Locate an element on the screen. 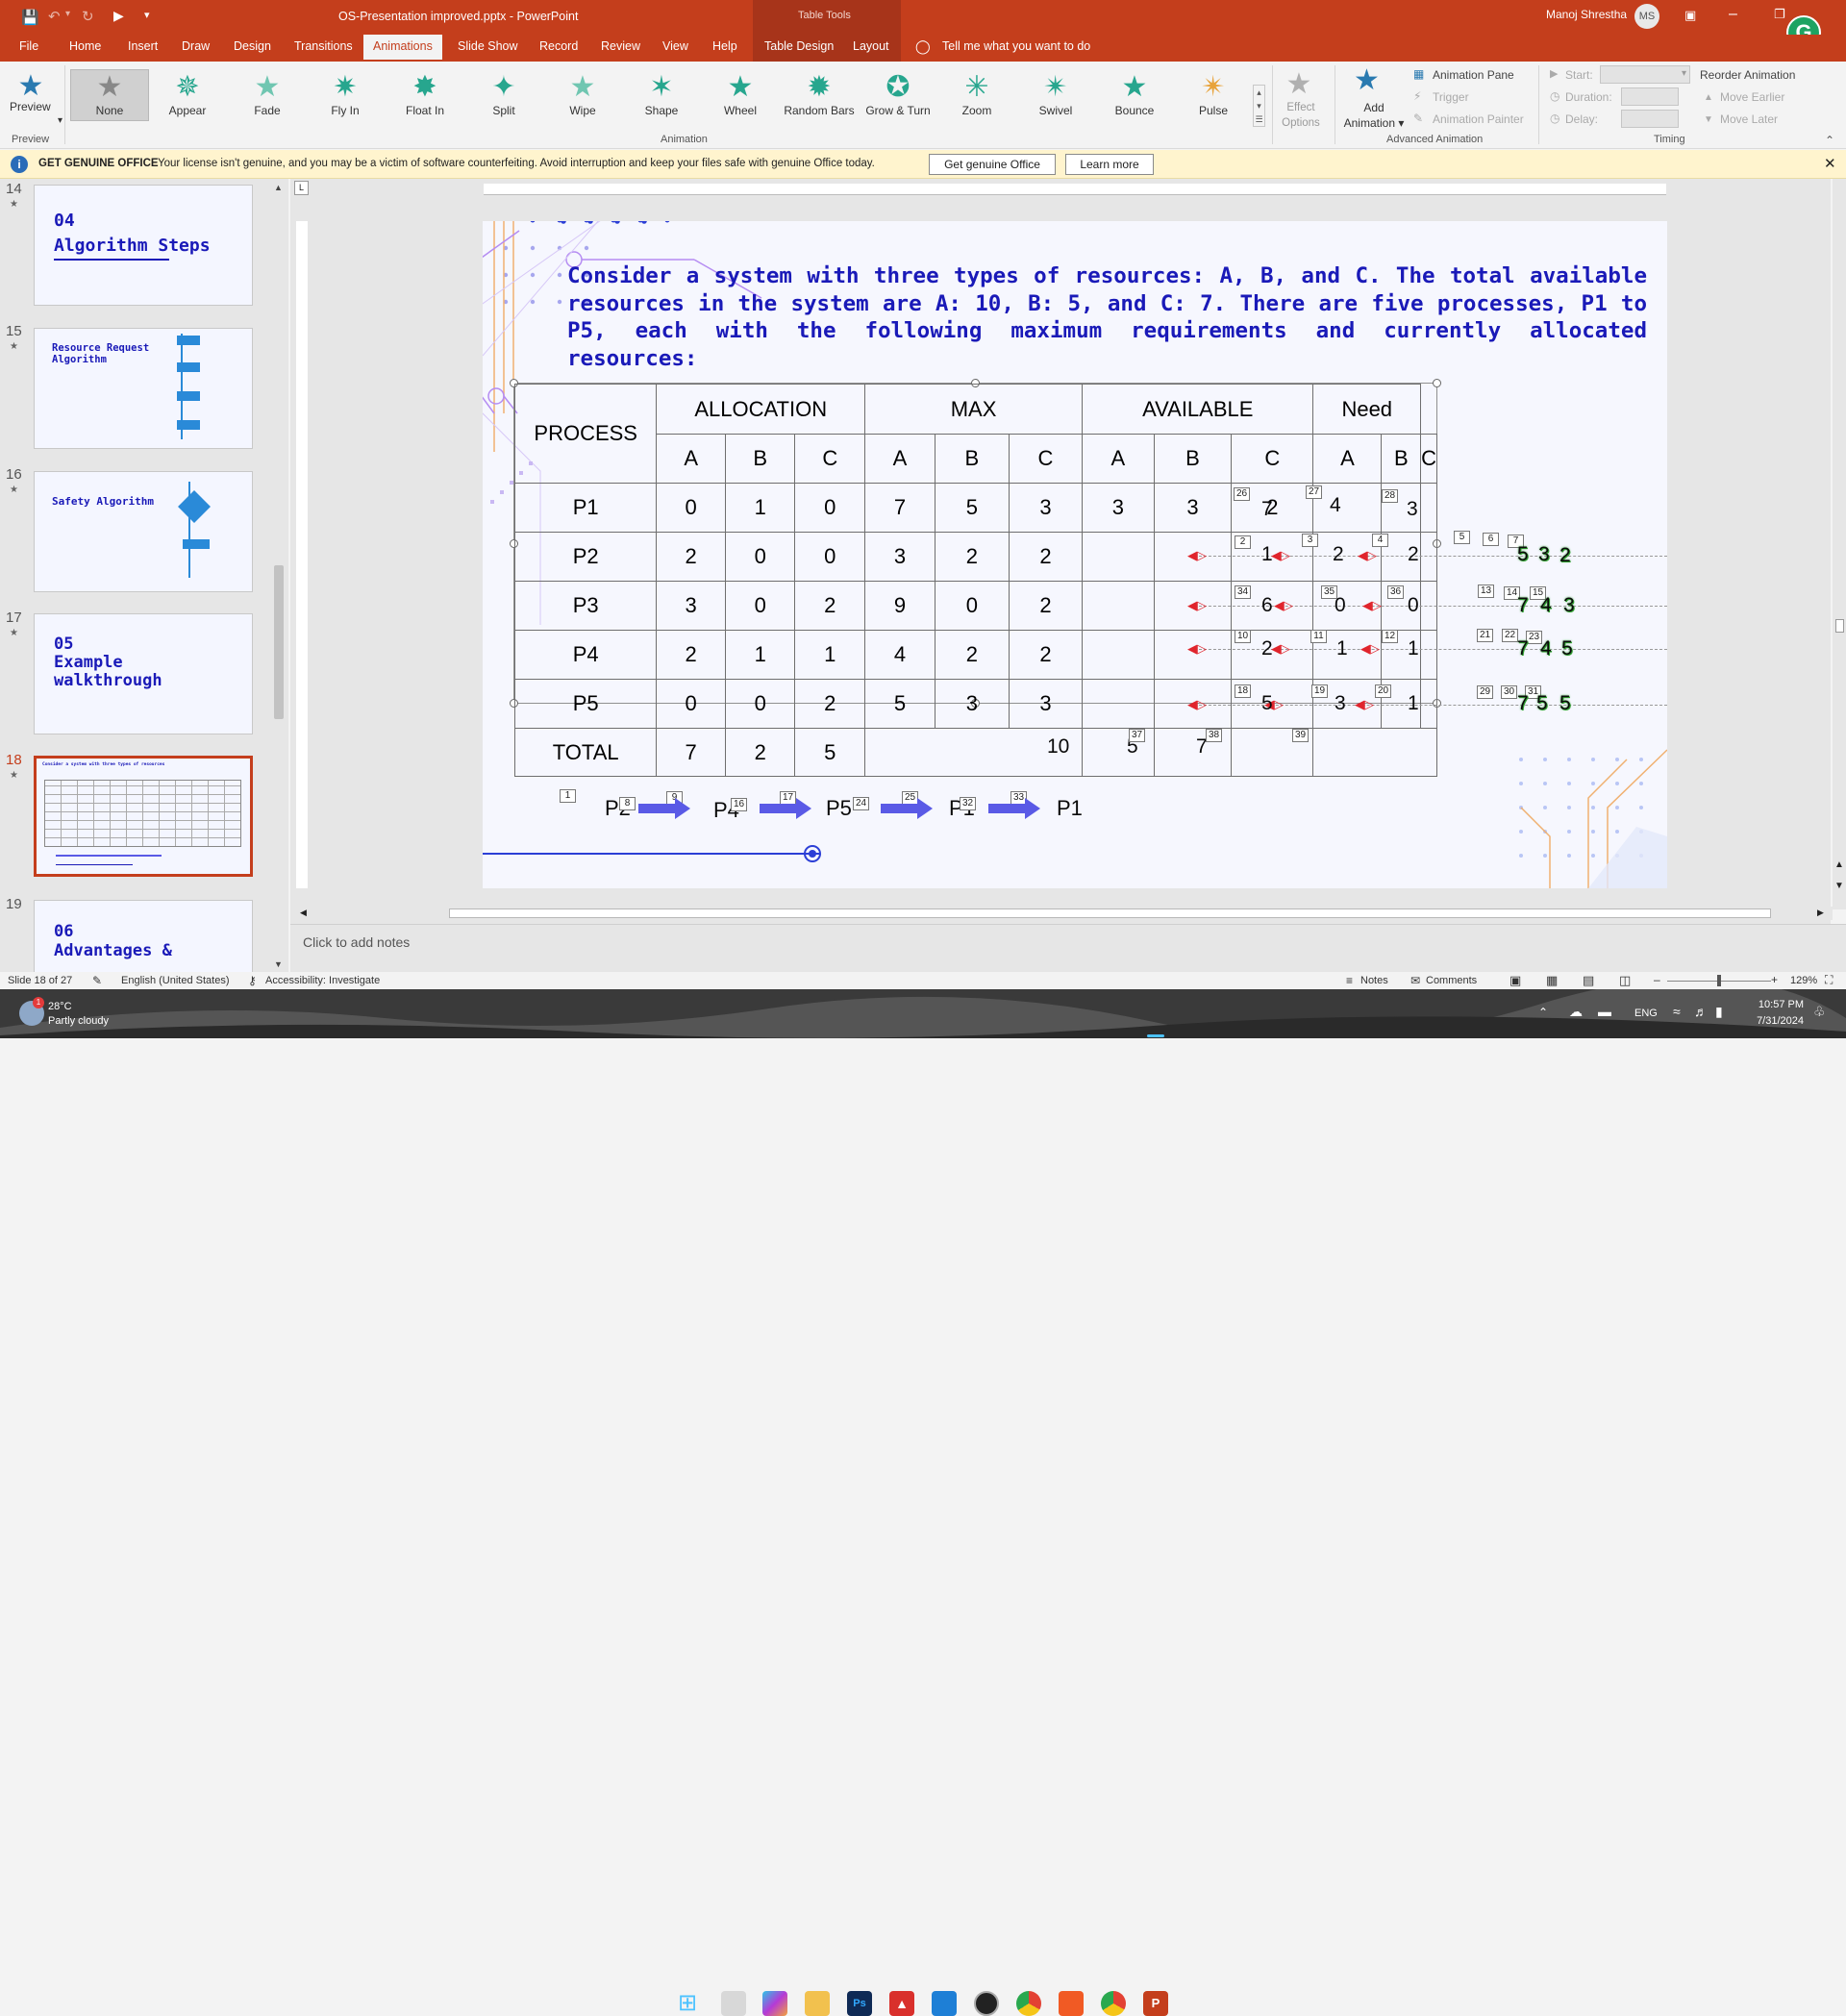 The image size is (1846, 2016). animation-order-marker: 29 is located at coordinates (1485, 692).